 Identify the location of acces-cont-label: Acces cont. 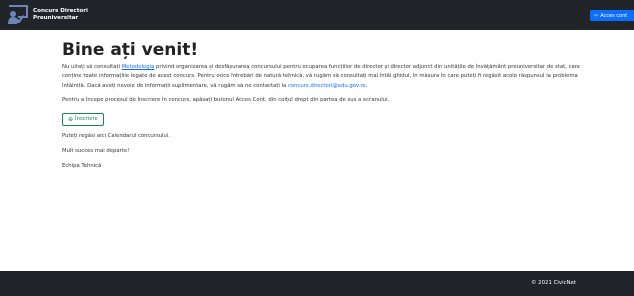
(614, 15).